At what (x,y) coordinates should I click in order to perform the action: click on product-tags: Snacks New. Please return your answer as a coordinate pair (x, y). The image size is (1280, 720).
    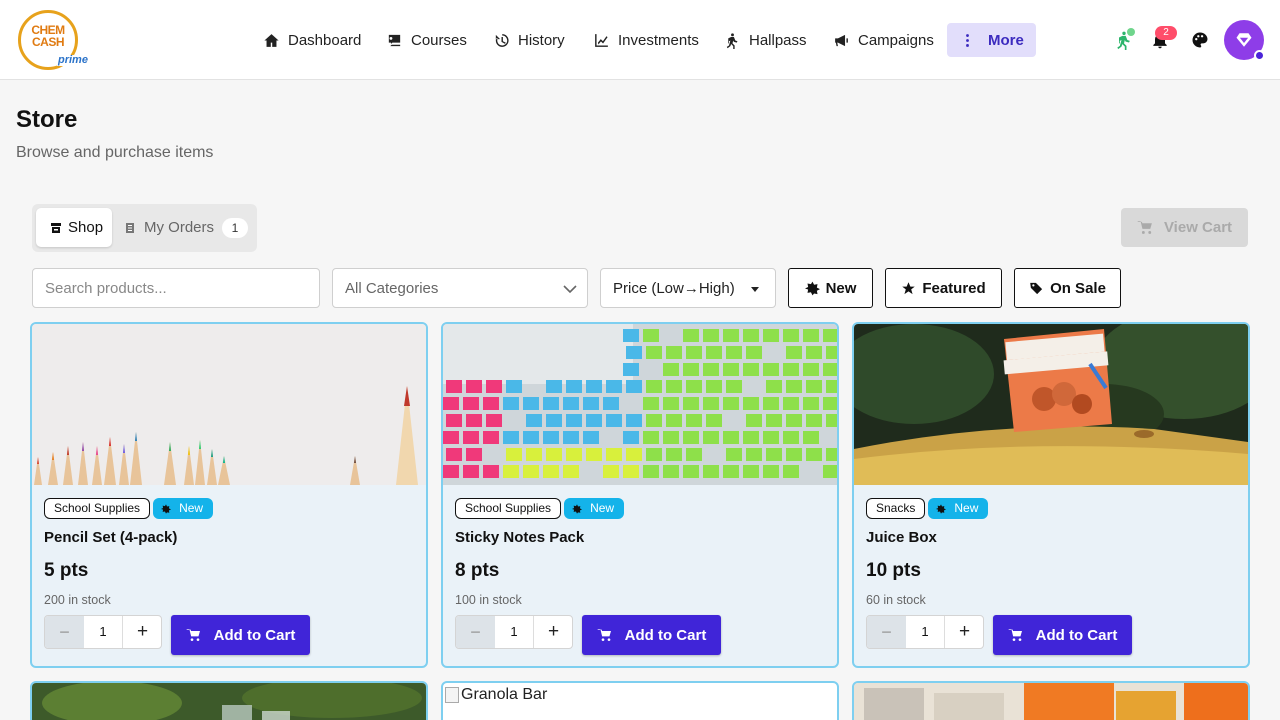
    Looking at the image, I should click on (927, 508).